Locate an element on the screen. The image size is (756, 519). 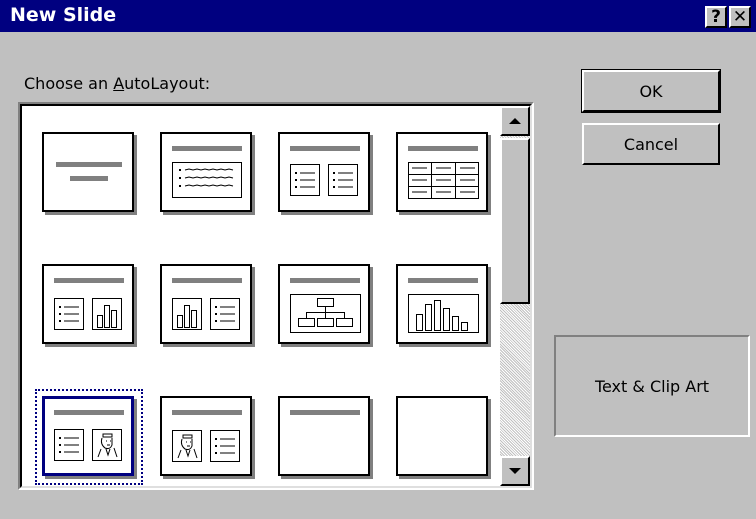
layout-chart is located at coordinates (442, 304).